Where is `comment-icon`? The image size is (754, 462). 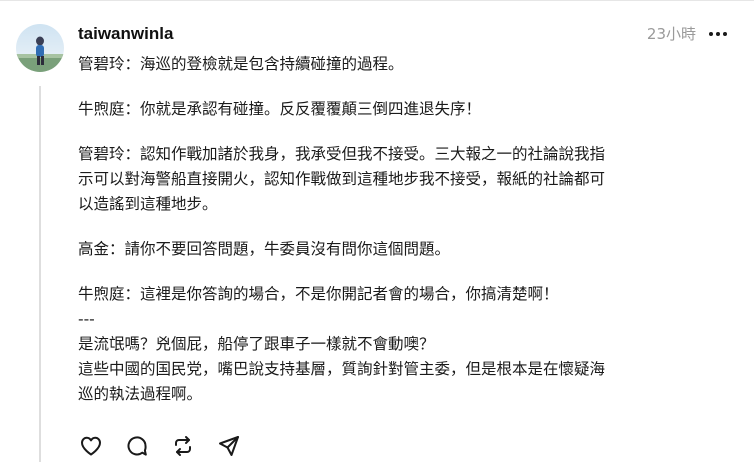 comment-icon is located at coordinates (137, 446).